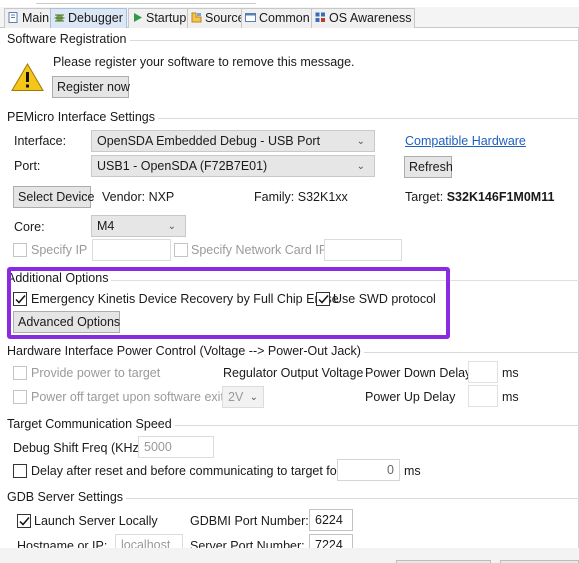 The height and width of the screenshot is (563, 579). I want to click on tab-main: Main, so click(29, 18).